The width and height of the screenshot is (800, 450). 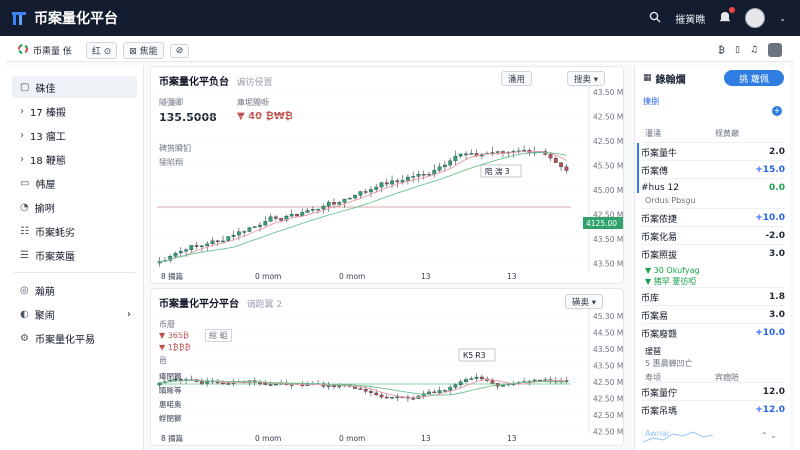 I want to click on user-name: 摧黉瞧, so click(x=690, y=18).